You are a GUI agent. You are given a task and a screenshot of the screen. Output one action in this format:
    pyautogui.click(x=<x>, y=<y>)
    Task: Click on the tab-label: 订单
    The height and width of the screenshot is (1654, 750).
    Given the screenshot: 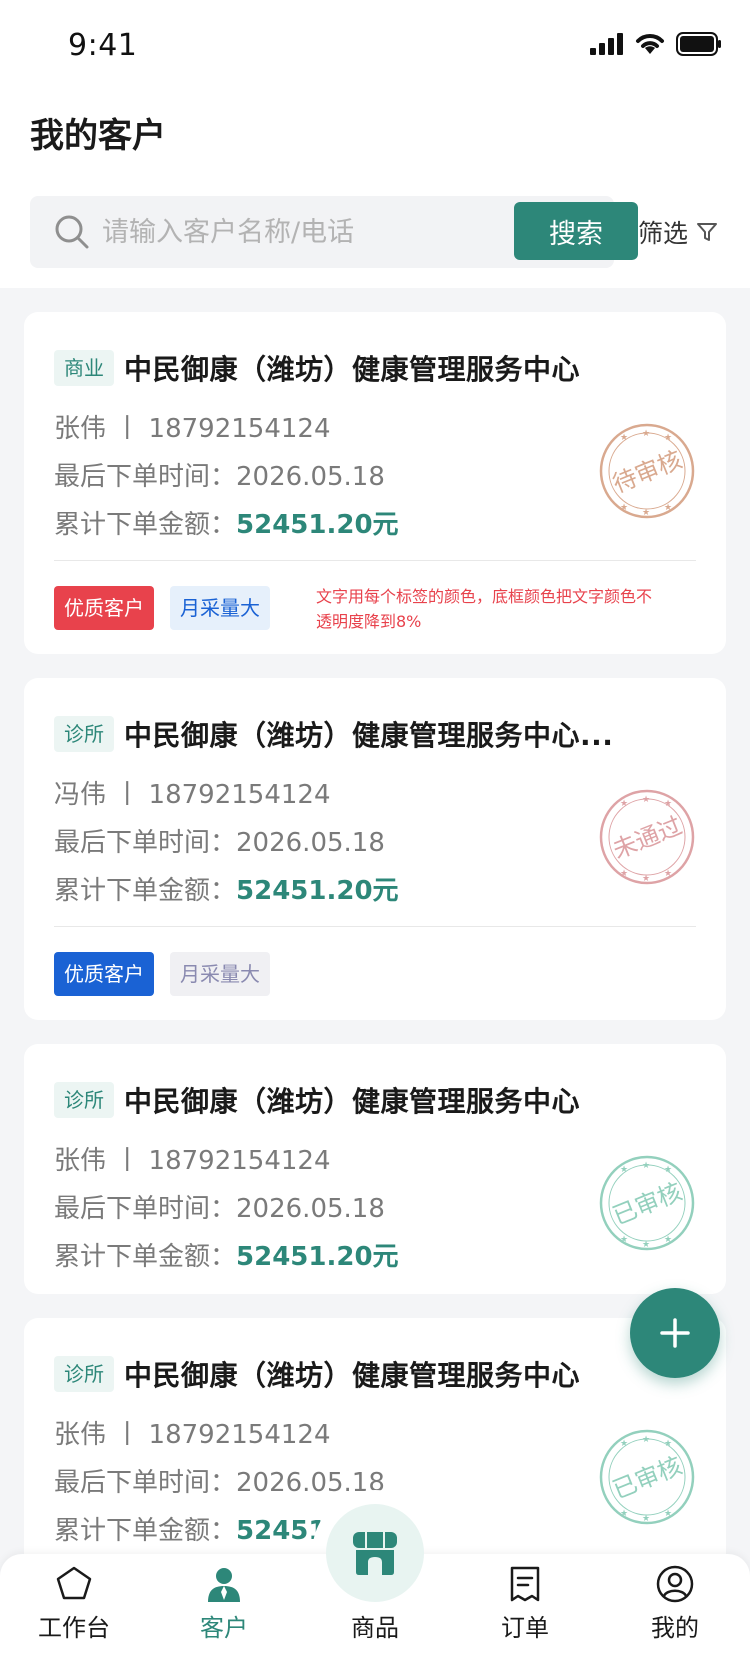 What is the action you would take?
    pyautogui.click(x=525, y=1628)
    